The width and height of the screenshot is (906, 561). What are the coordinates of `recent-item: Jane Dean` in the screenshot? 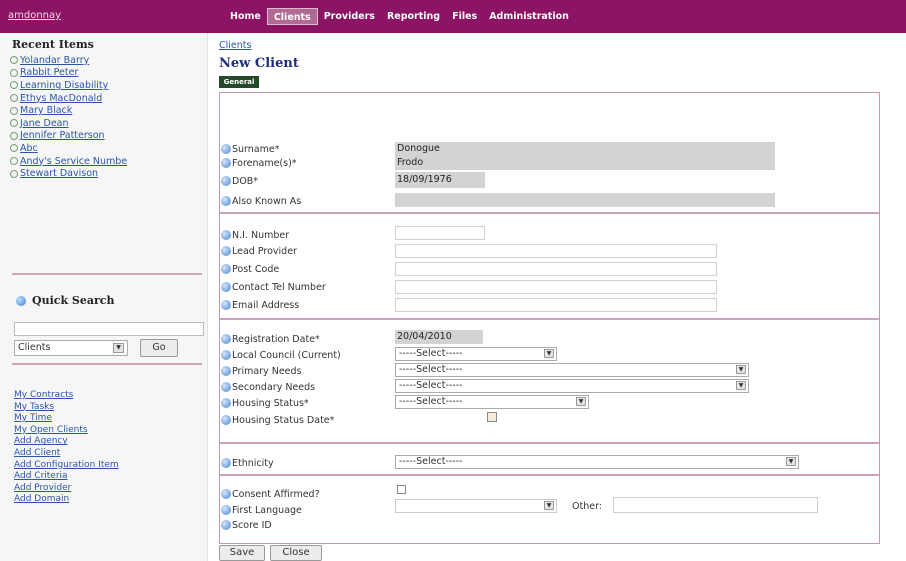 It's located at (68, 123).